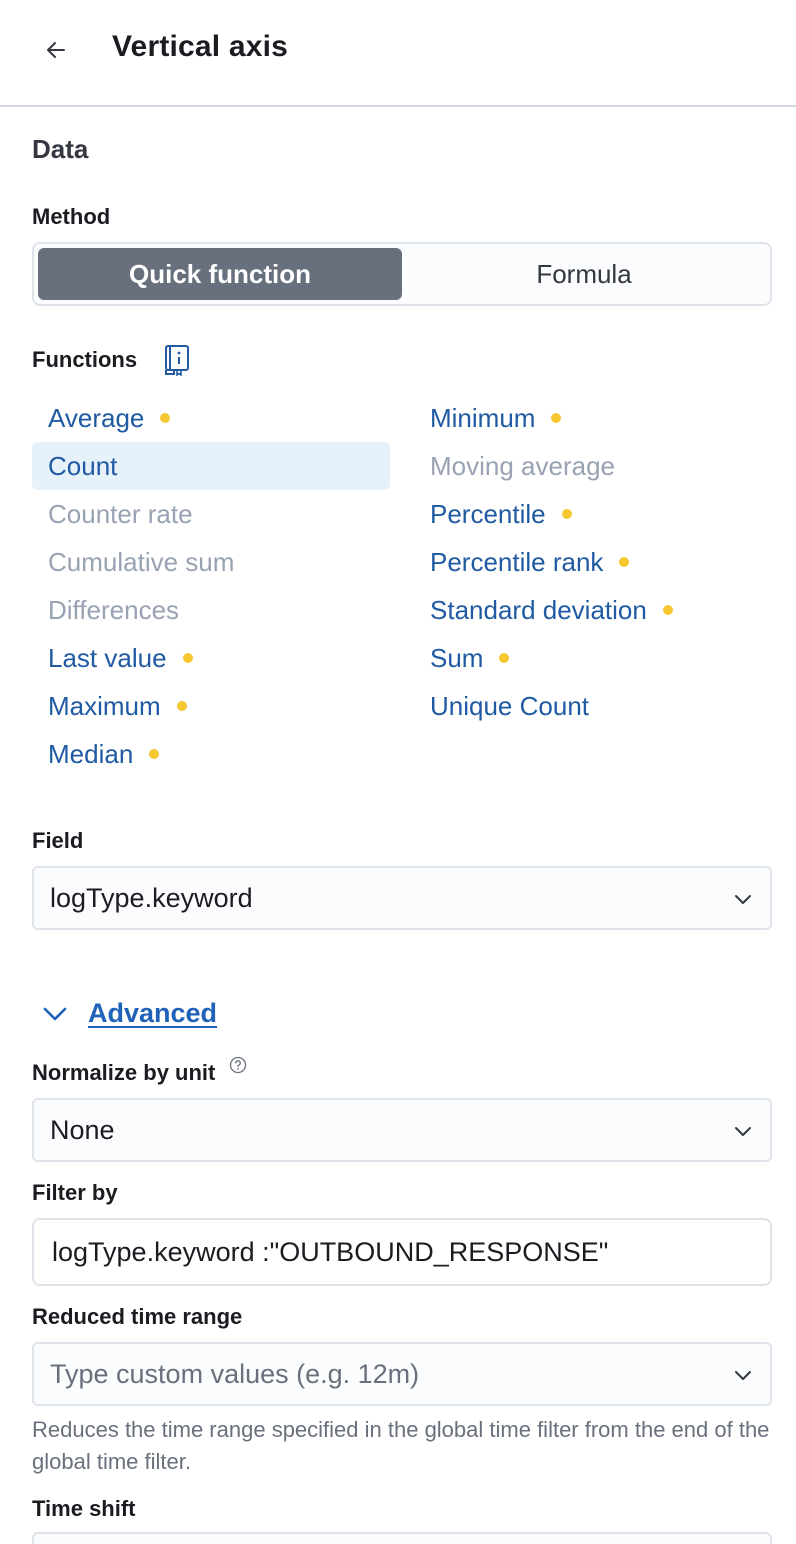 The height and width of the screenshot is (1544, 796). What do you see at coordinates (457, 657) in the screenshot?
I see `function-option-label: Sum` at bounding box center [457, 657].